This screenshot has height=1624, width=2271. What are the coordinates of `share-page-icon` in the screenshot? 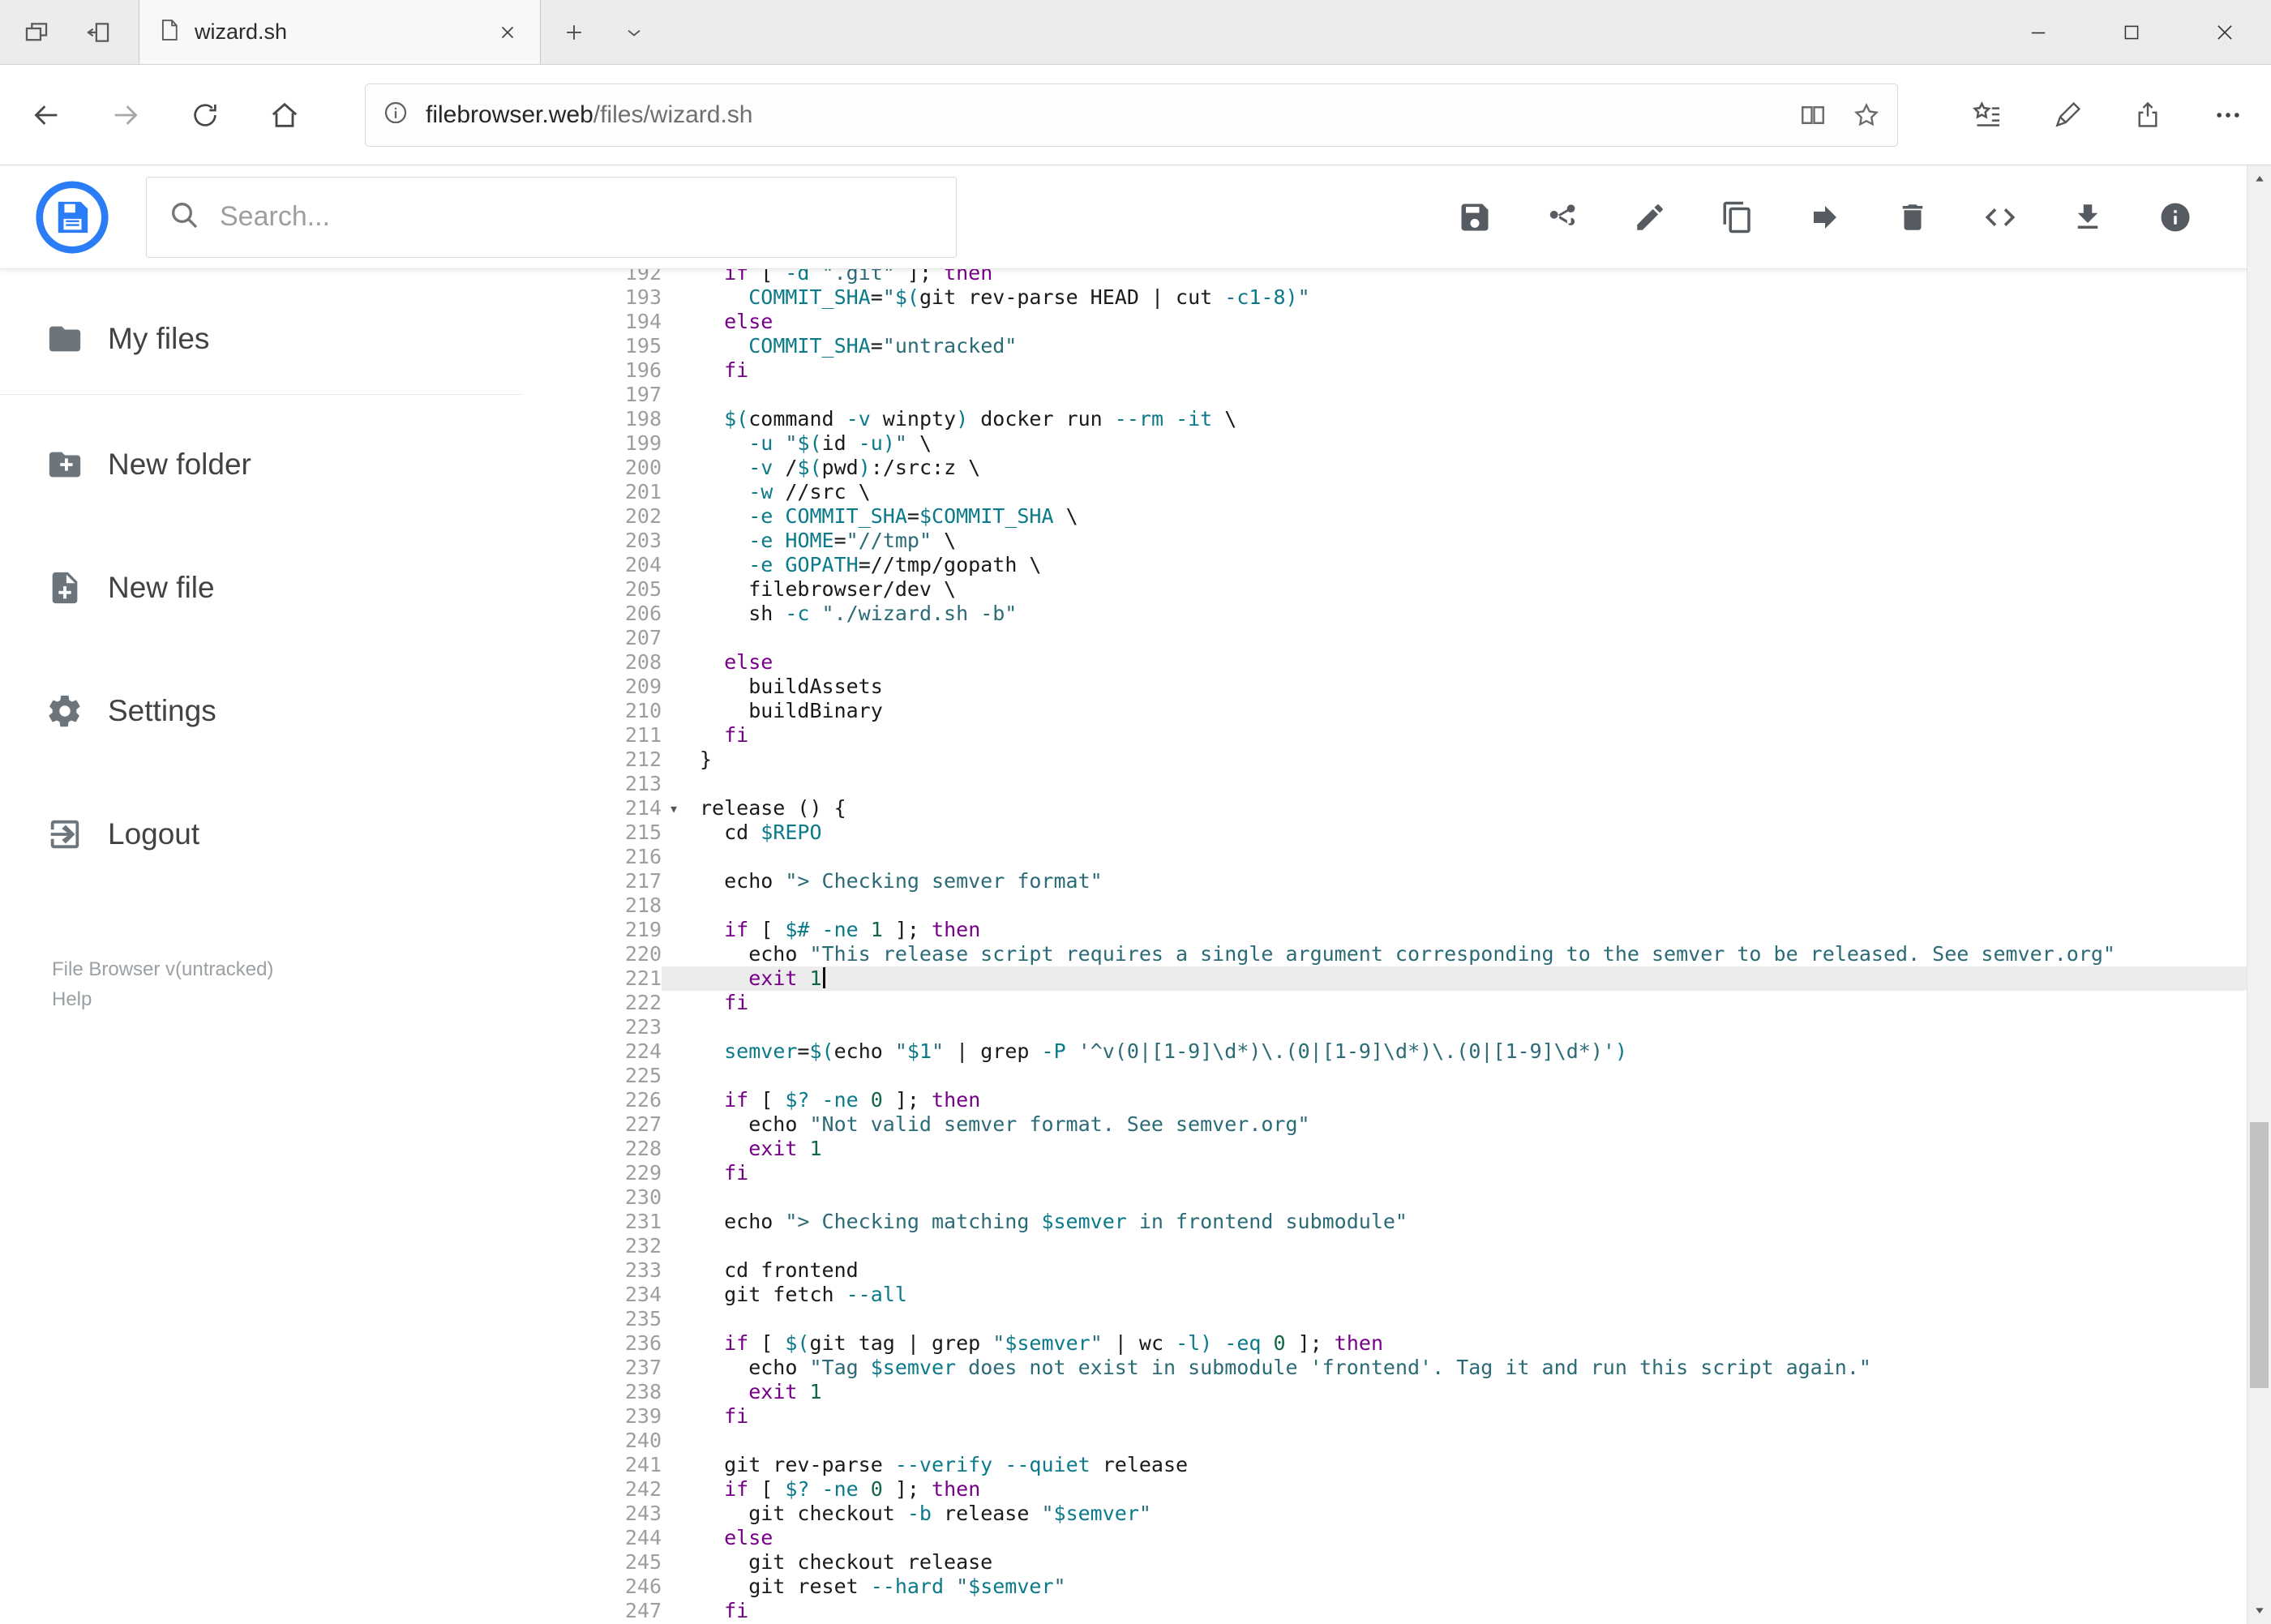 It's located at (2147, 115).